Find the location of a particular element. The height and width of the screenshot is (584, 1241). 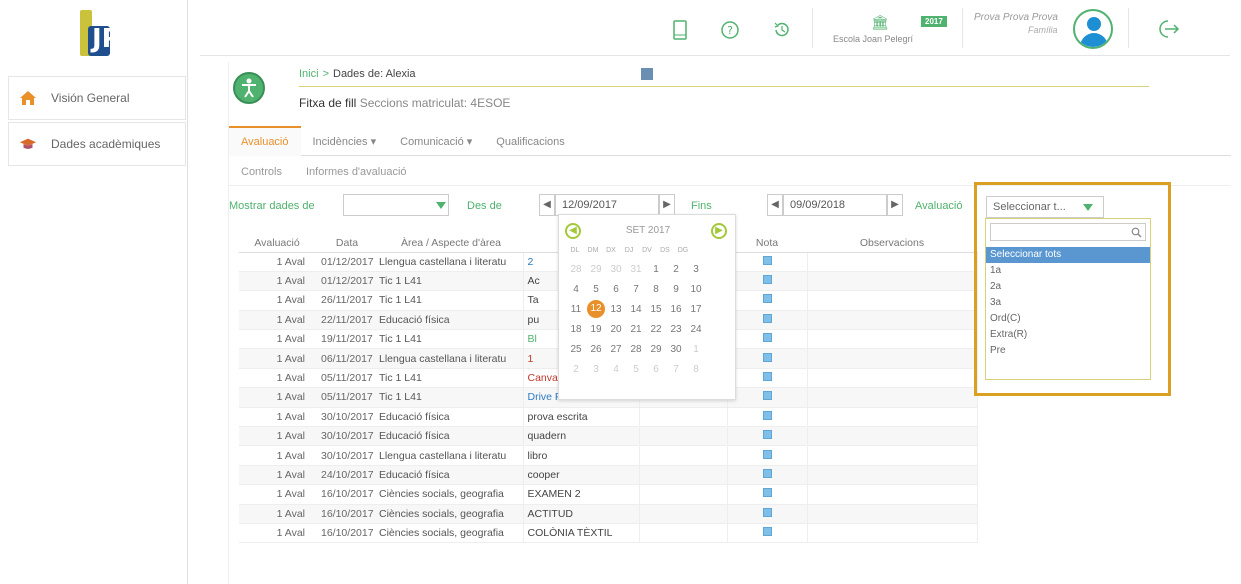

sidebar-item-dades-academiques: Dades acadèmiques is located at coordinates (97, 144).